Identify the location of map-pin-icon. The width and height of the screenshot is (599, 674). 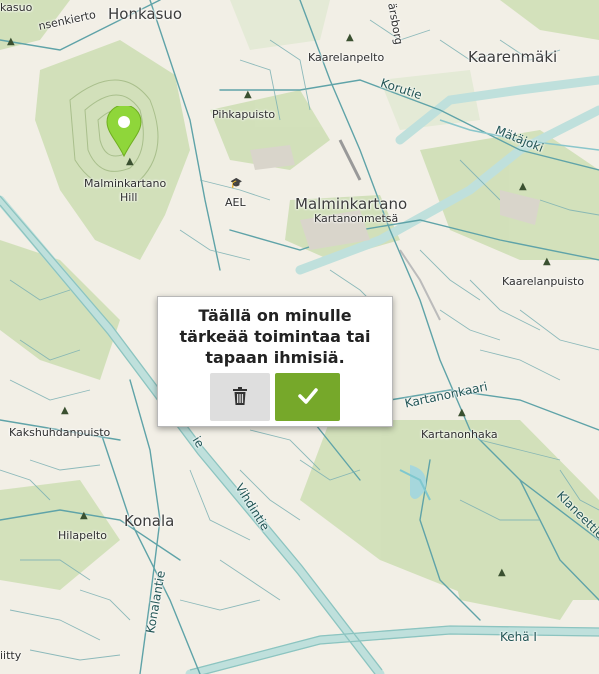
(124, 131).